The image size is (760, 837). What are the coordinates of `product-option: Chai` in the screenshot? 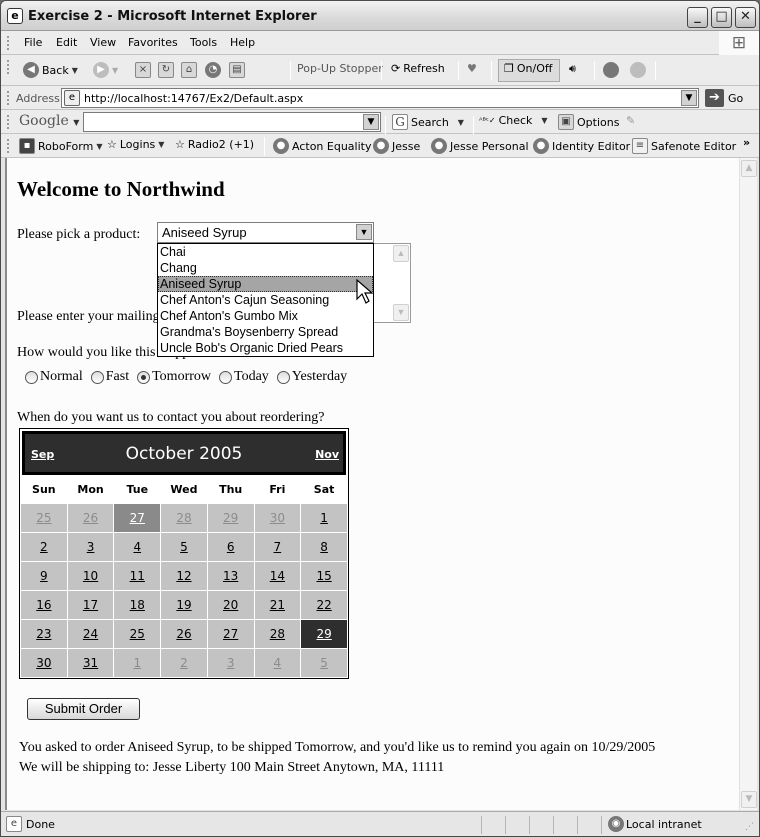 It's located at (265, 252).